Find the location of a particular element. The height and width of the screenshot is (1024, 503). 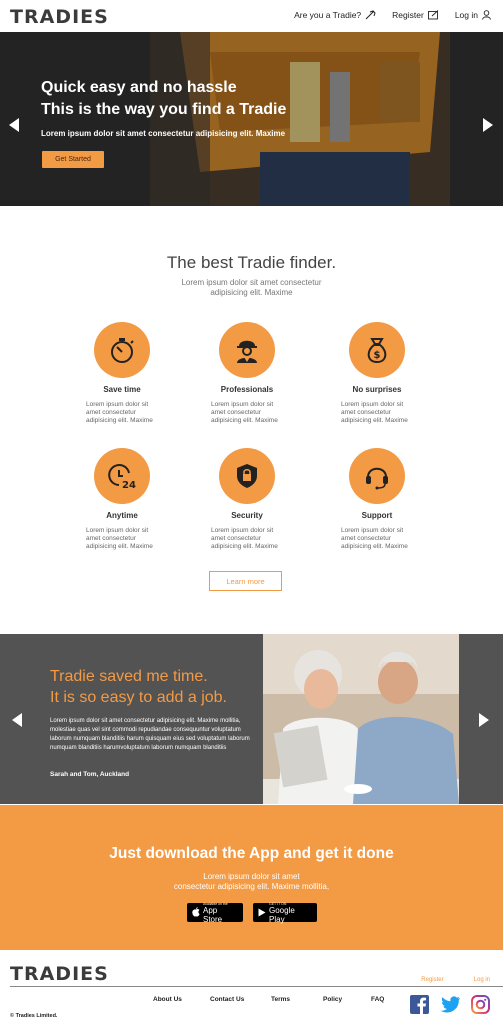

get-started-button: Get Started is located at coordinates (73, 159).